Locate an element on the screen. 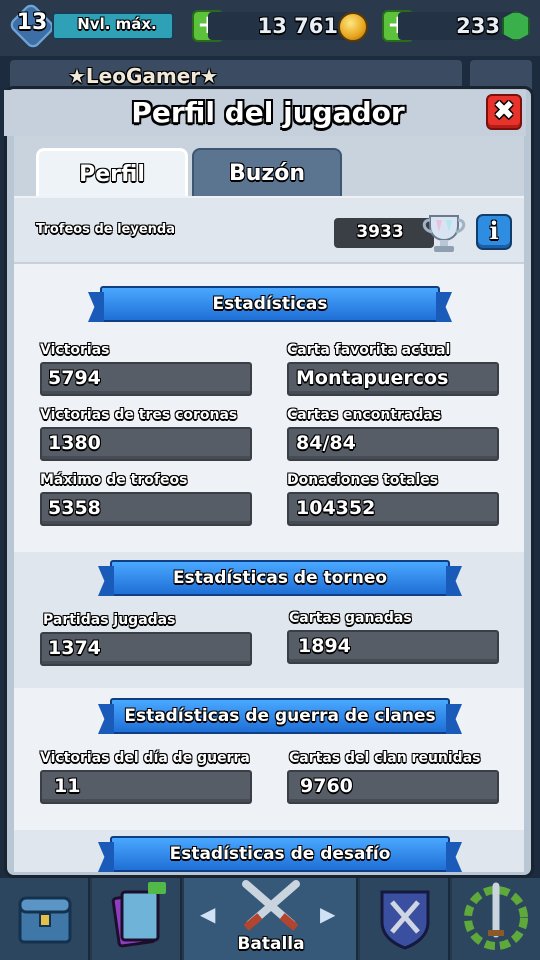 The width and height of the screenshot is (540, 960). stat-label: Cartas del clan reunidas is located at coordinates (385, 758).